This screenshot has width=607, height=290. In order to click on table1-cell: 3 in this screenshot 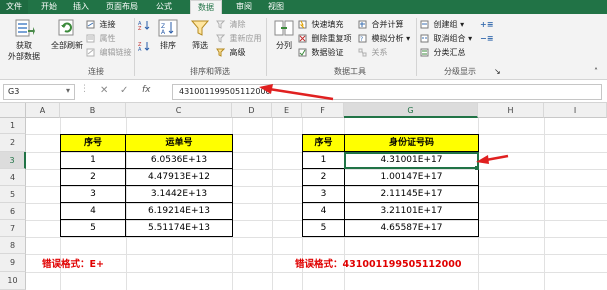, I will do `click(93, 194)`.